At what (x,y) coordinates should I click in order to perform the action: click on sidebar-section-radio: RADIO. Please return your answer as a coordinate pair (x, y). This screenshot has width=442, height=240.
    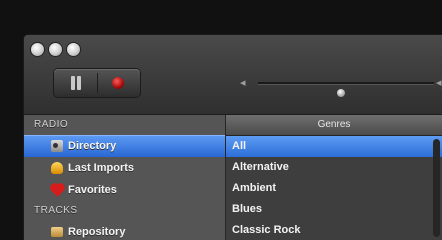
    Looking at the image, I should click on (51, 124).